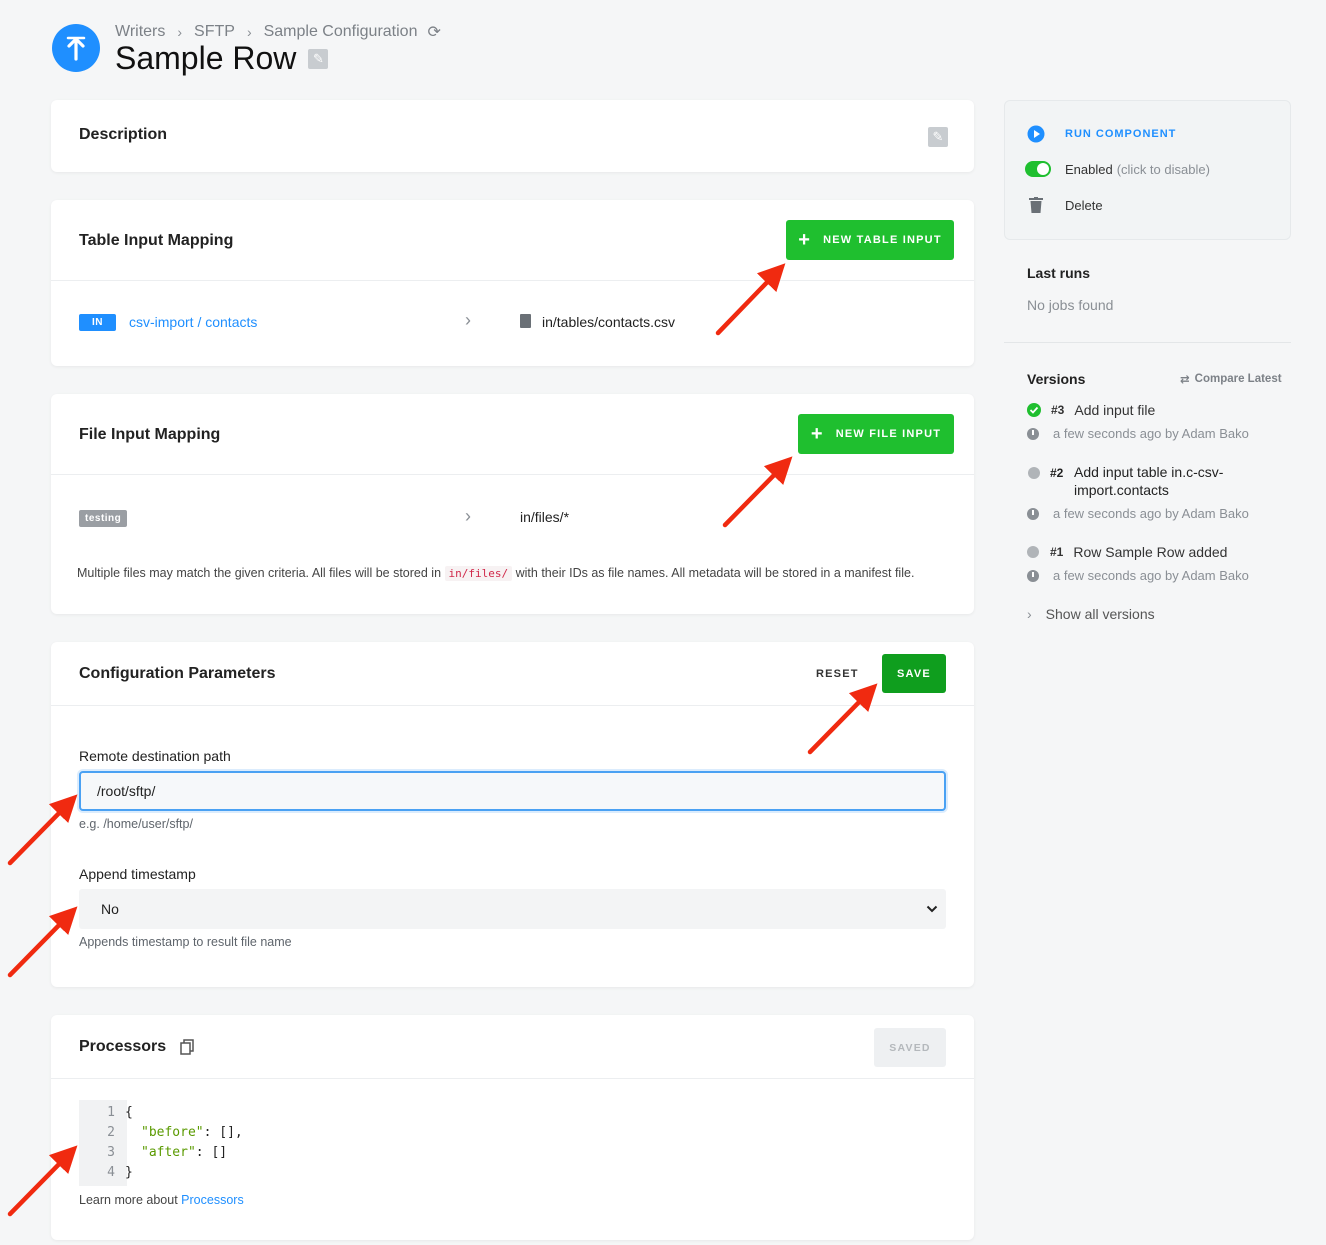 This screenshot has height=1245, width=1326. I want to click on in-badge: IN, so click(97, 322).